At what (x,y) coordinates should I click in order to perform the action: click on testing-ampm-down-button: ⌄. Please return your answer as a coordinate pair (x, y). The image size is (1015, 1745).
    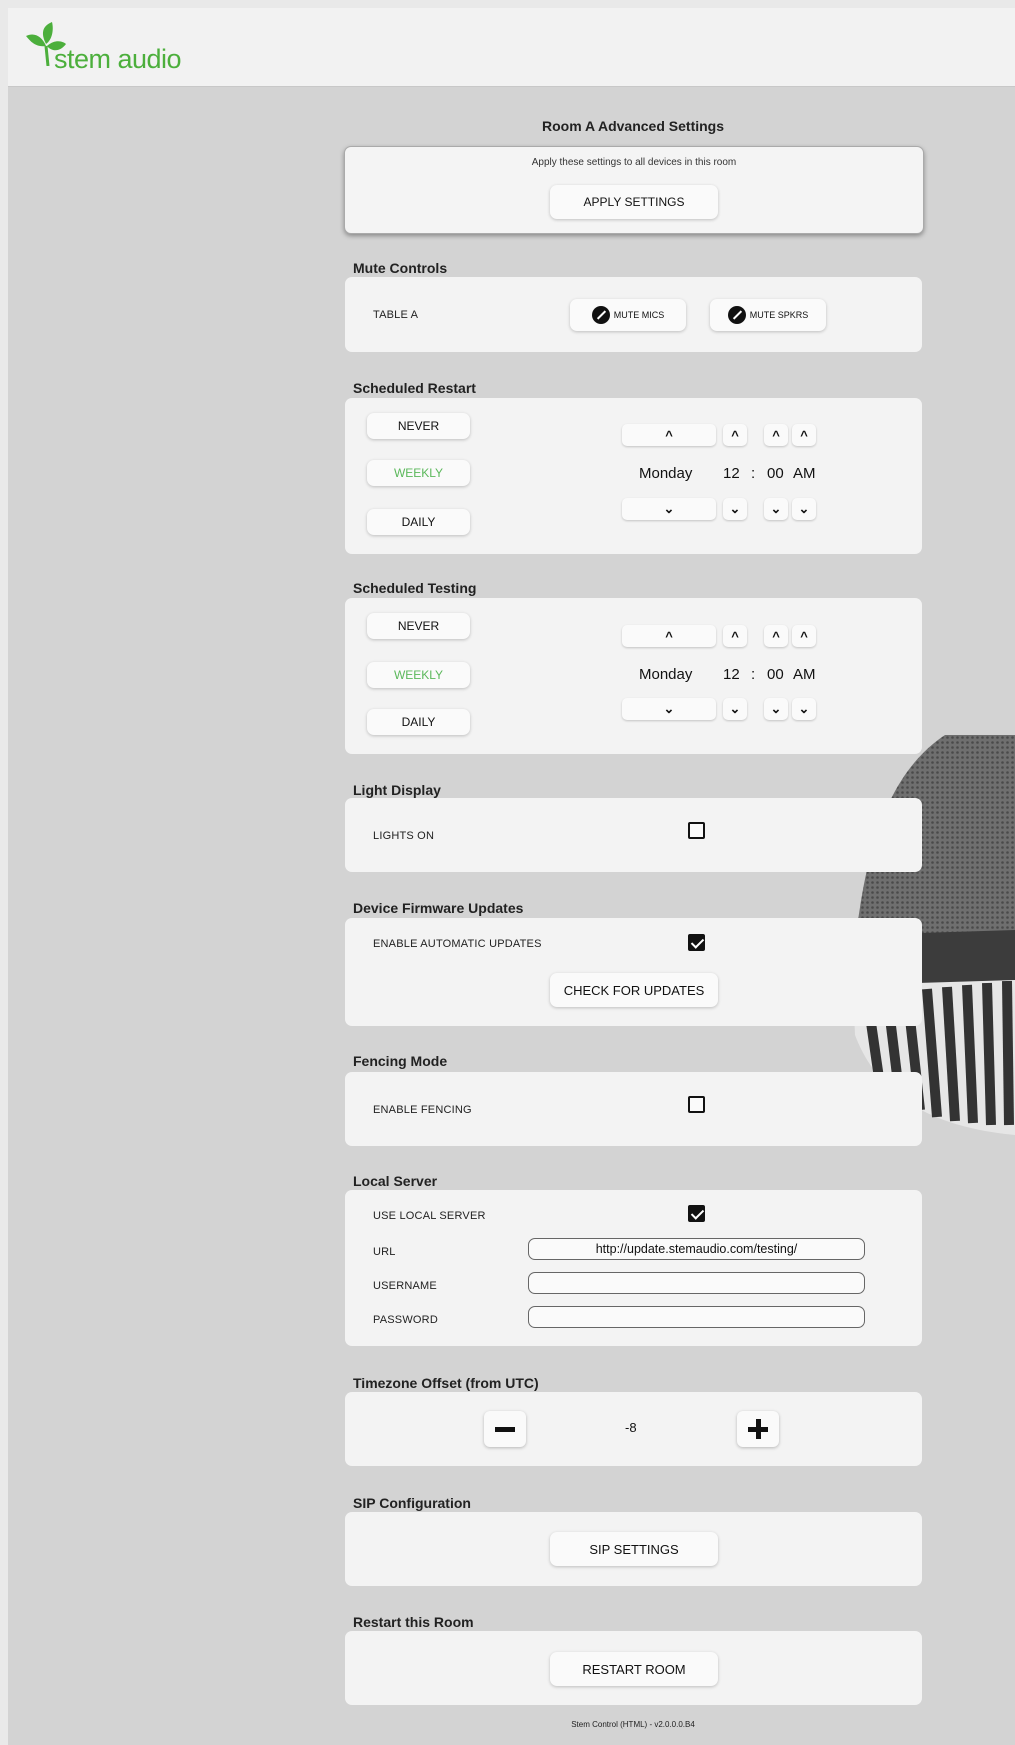
    Looking at the image, I should click on (804, 709).